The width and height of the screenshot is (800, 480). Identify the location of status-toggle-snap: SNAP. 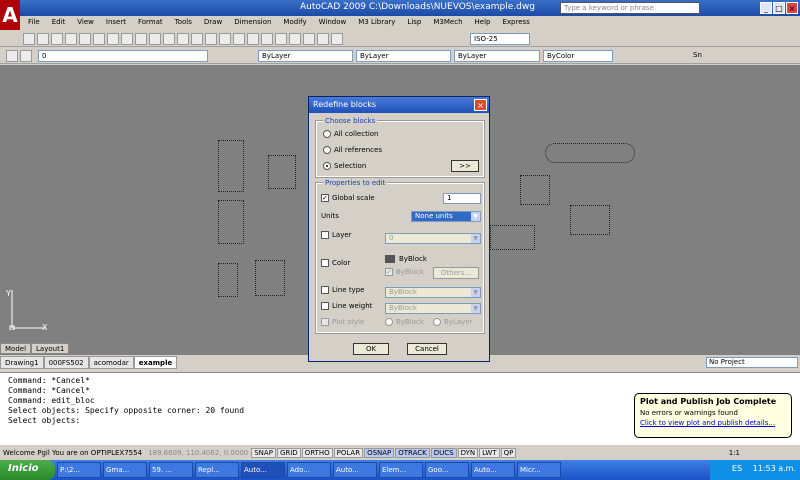
(263, 452).